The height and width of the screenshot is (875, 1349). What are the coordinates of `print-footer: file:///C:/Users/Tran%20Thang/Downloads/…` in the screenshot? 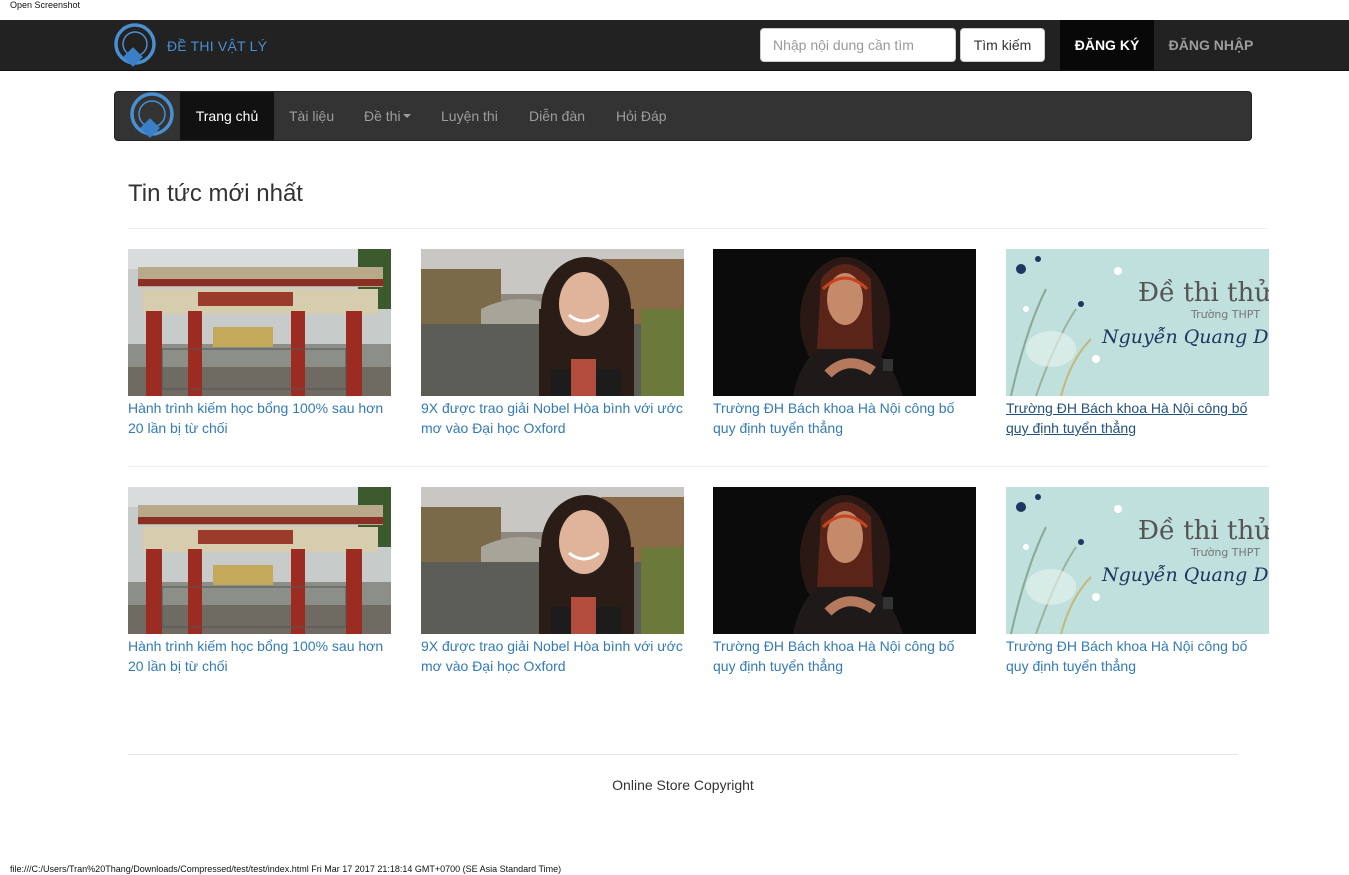 It's located at (286, 869).